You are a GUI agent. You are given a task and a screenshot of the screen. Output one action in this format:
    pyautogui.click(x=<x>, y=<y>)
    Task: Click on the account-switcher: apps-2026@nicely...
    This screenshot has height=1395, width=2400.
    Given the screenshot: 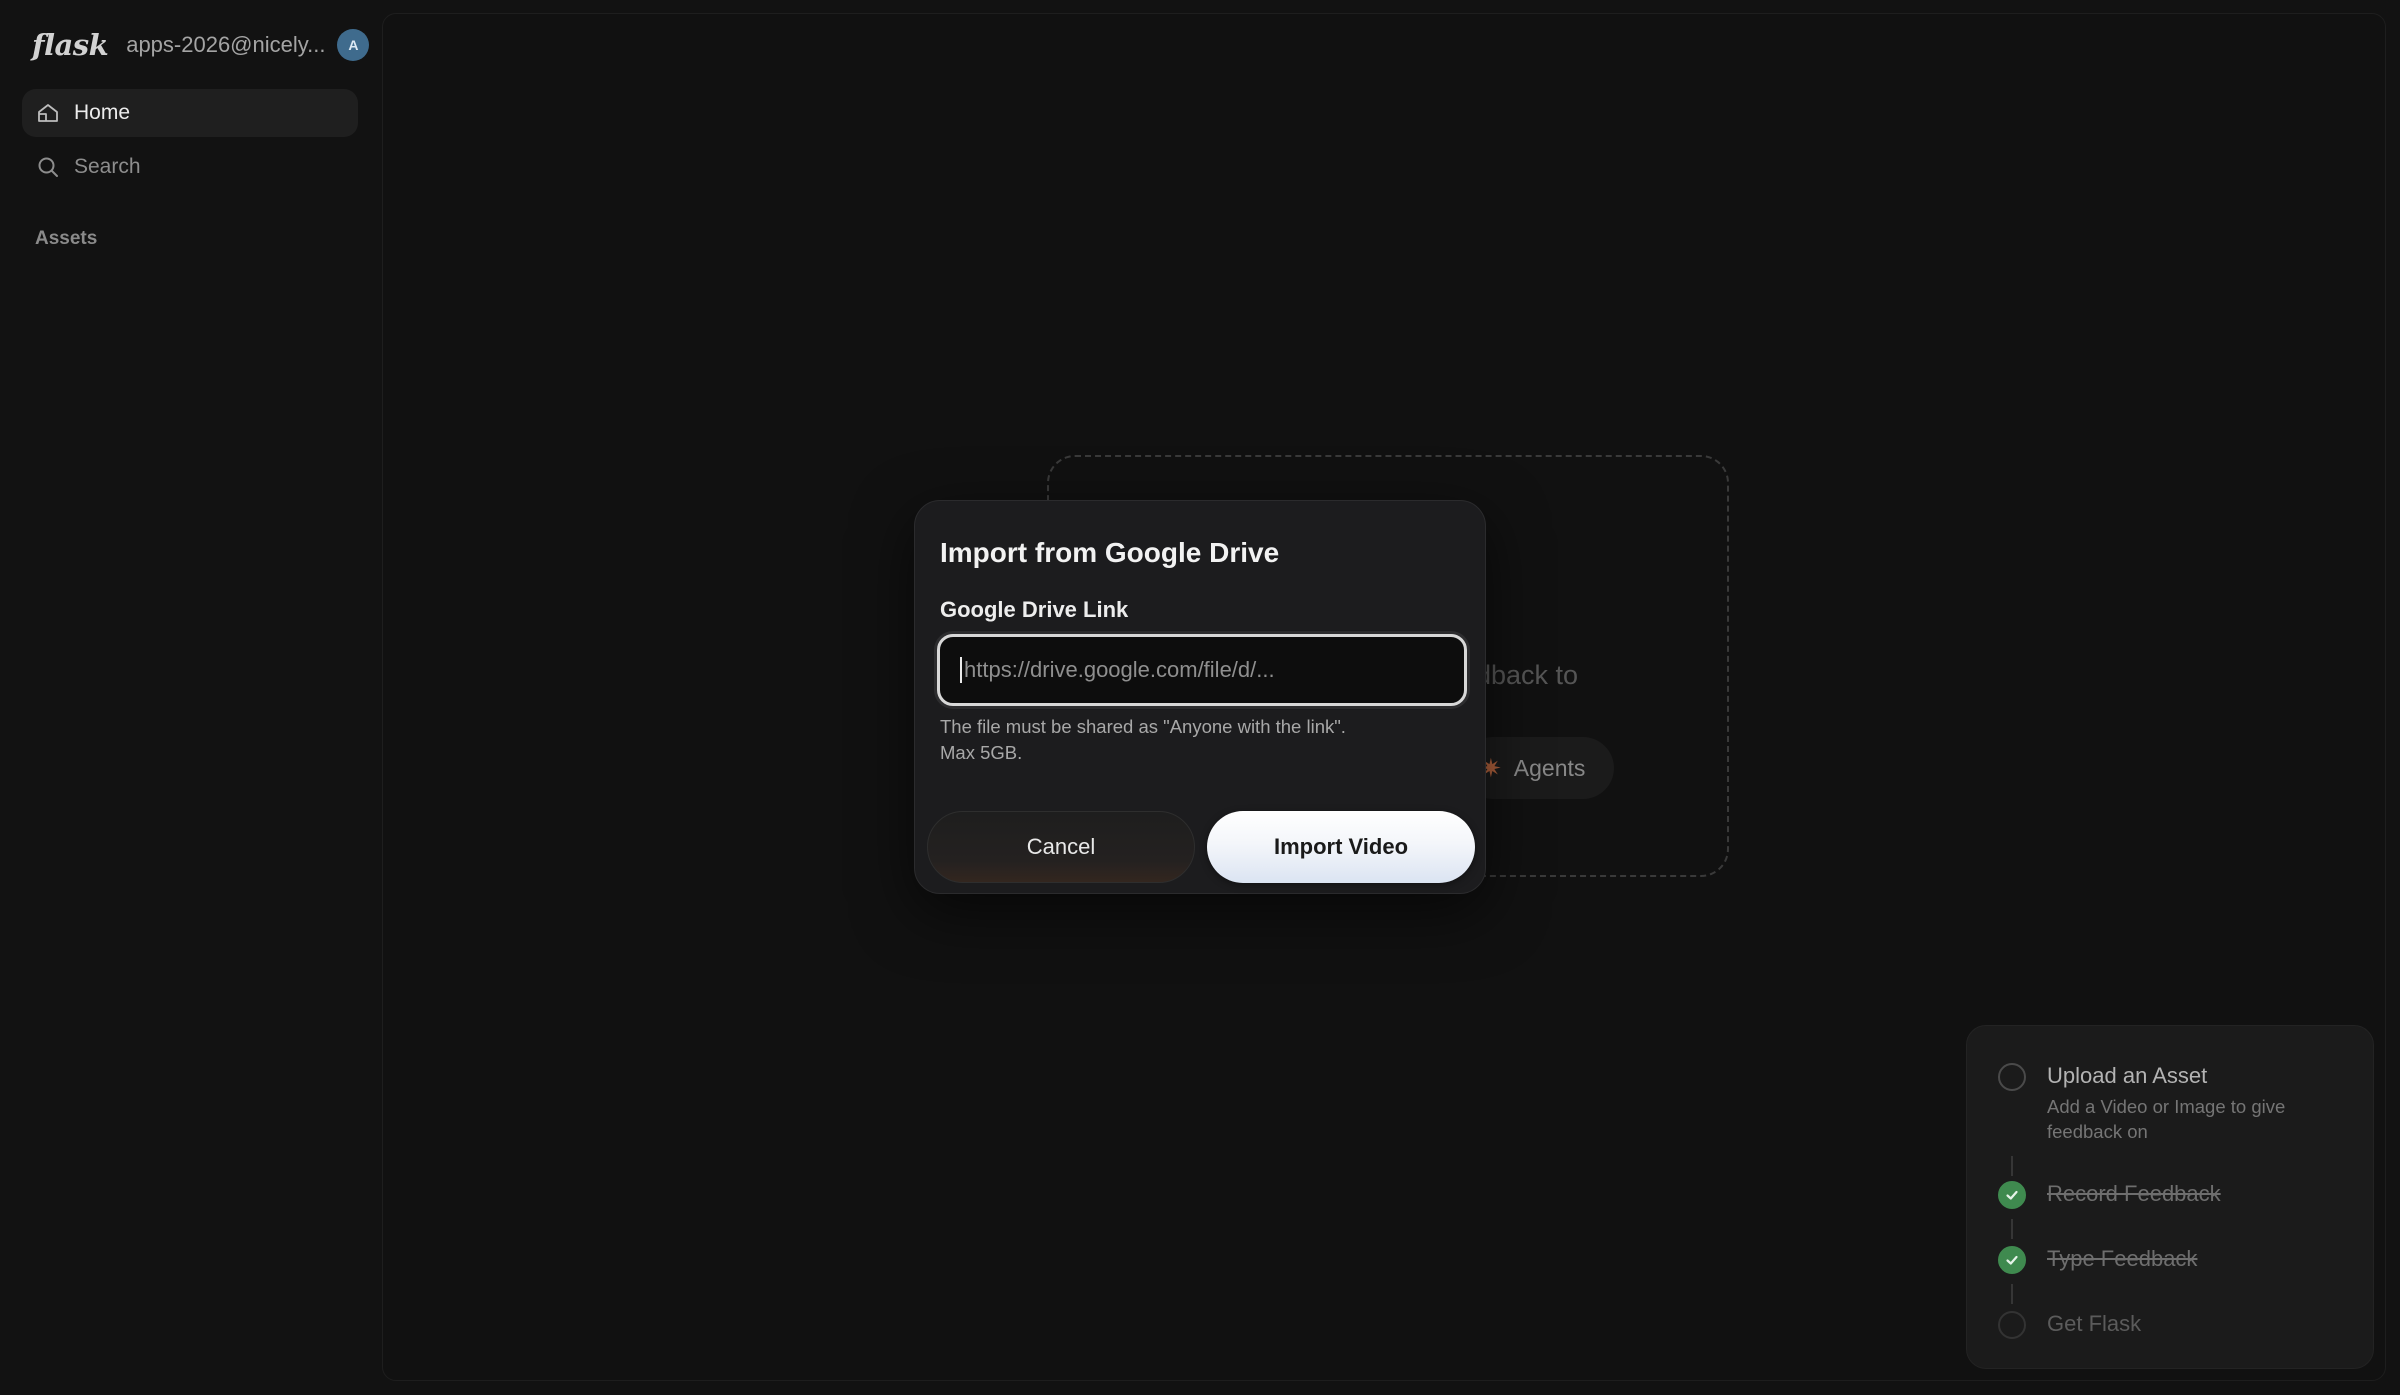 What is the action you would take?
    pyautogui.click(x=225, y=45)
    